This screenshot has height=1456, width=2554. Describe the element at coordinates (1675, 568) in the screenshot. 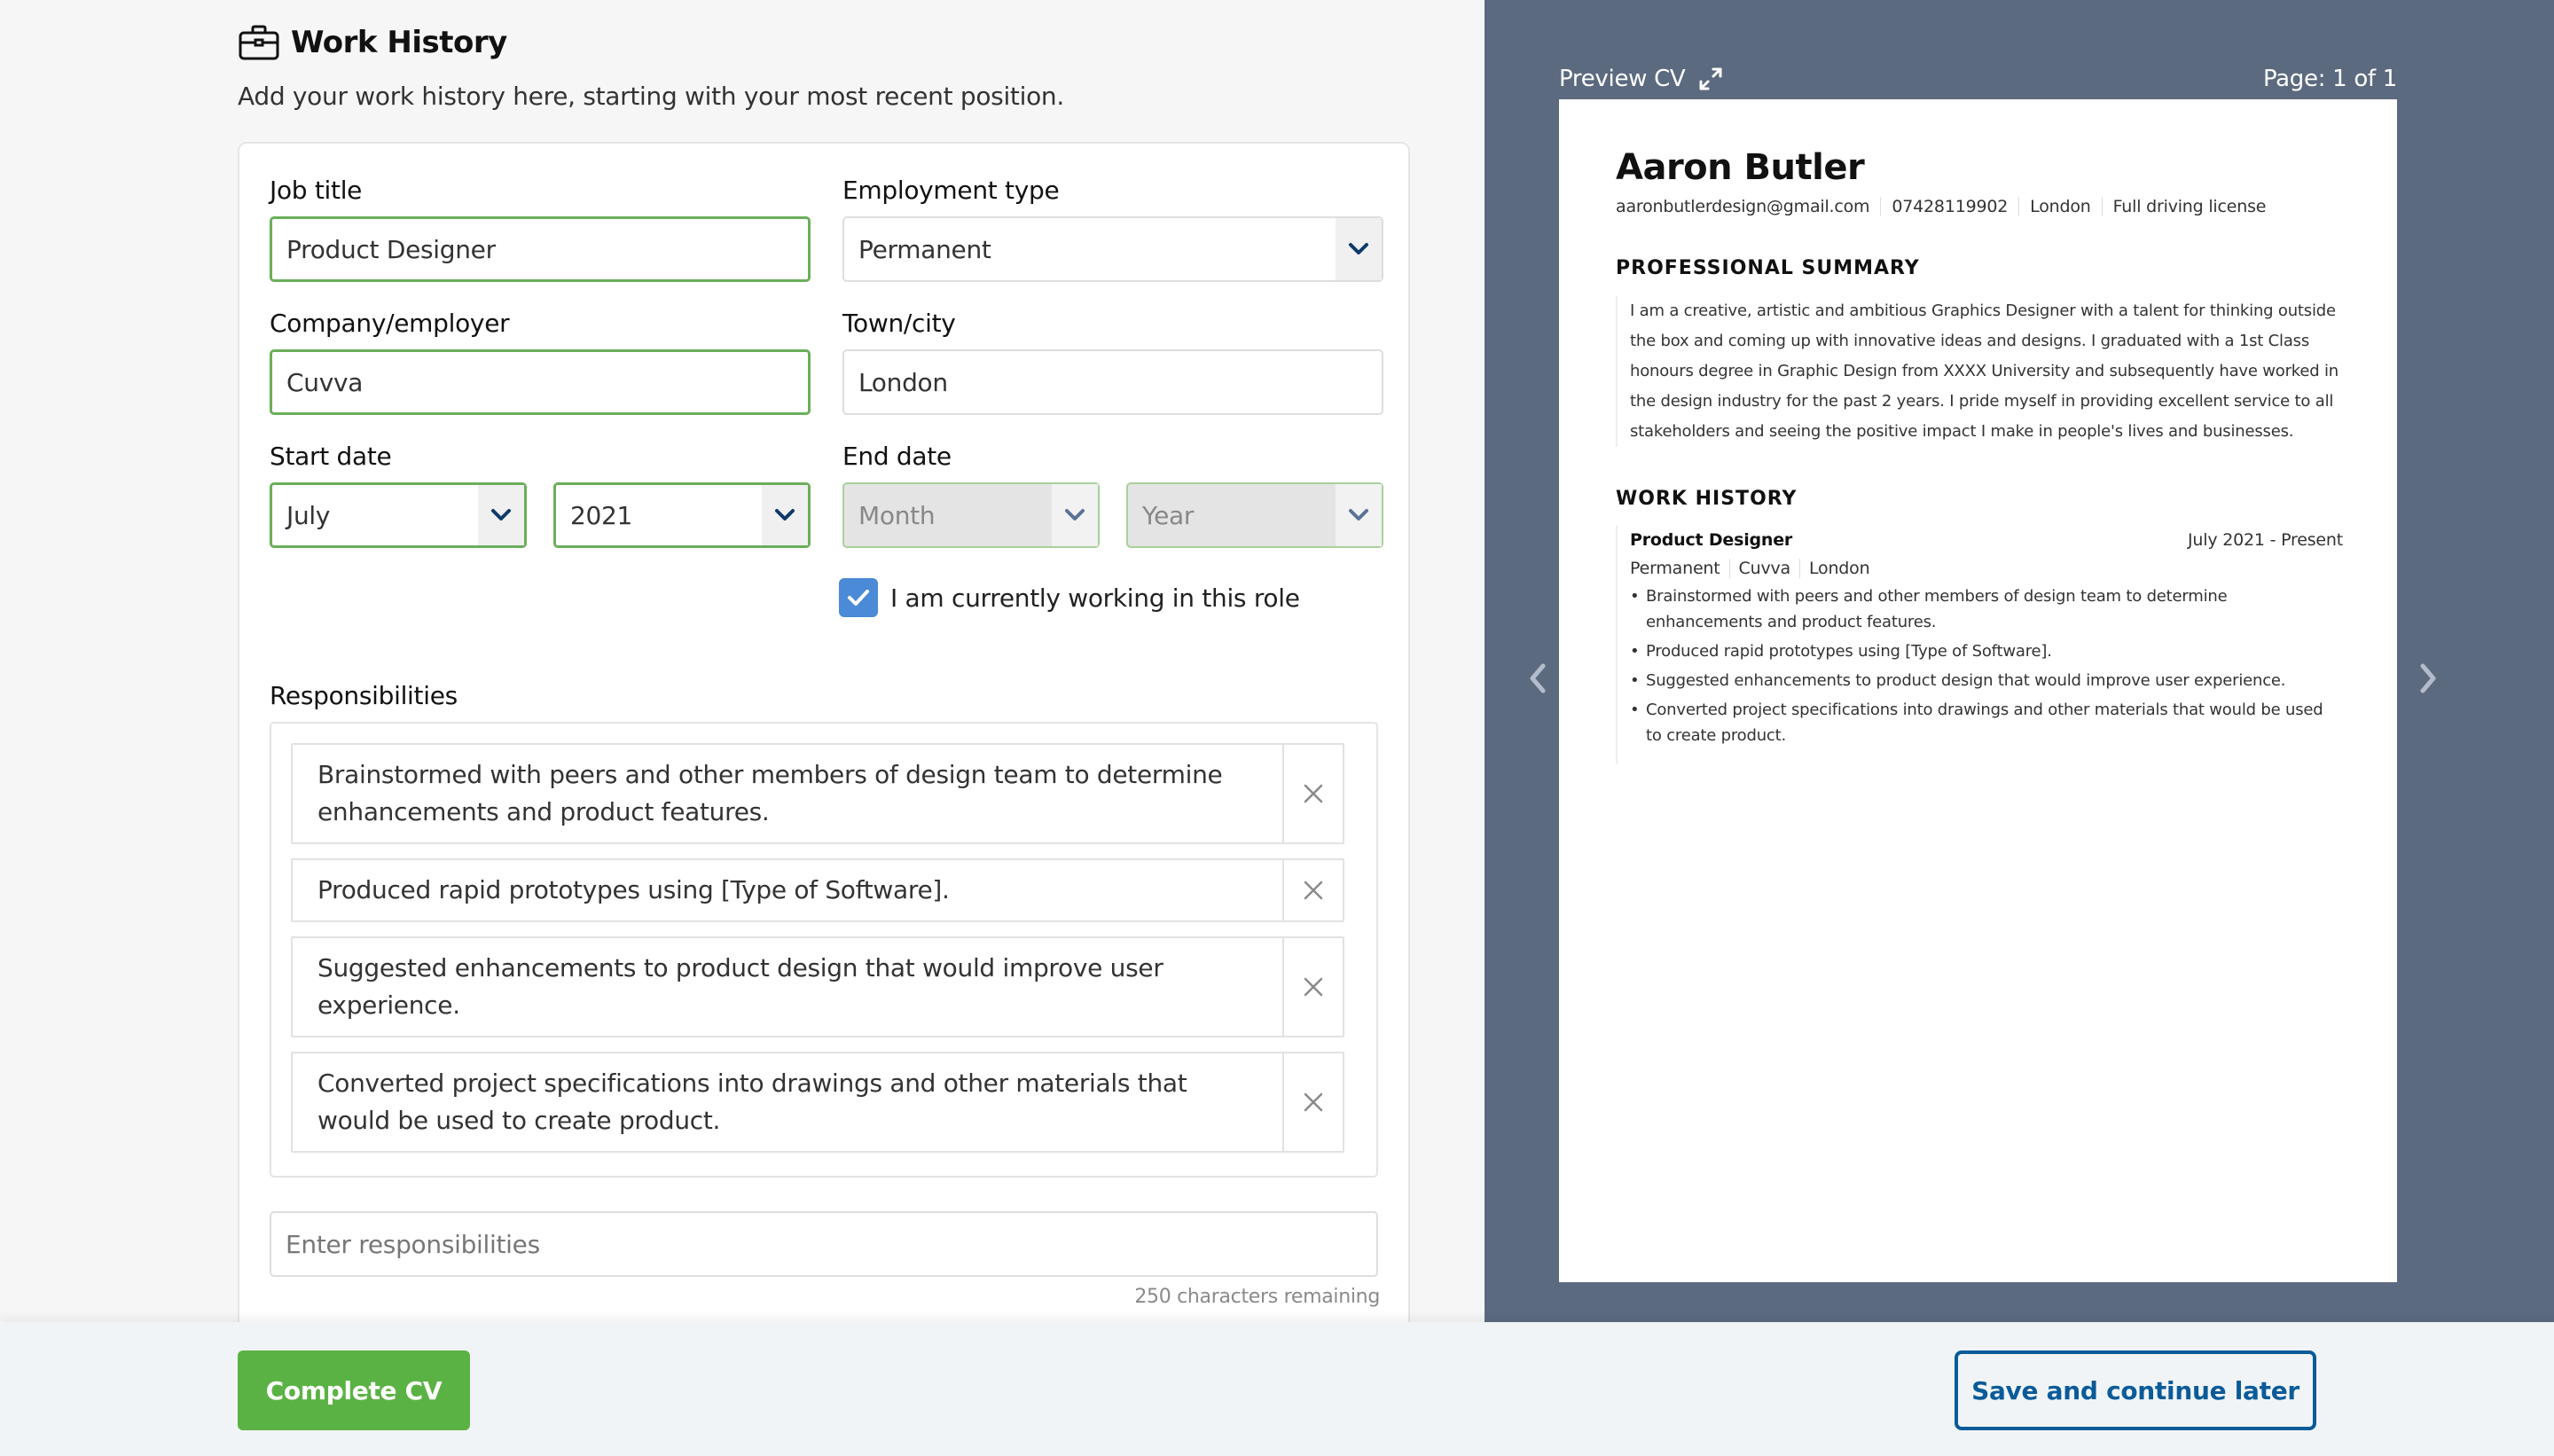

I see `cv-job-type: Permanent` at that location.